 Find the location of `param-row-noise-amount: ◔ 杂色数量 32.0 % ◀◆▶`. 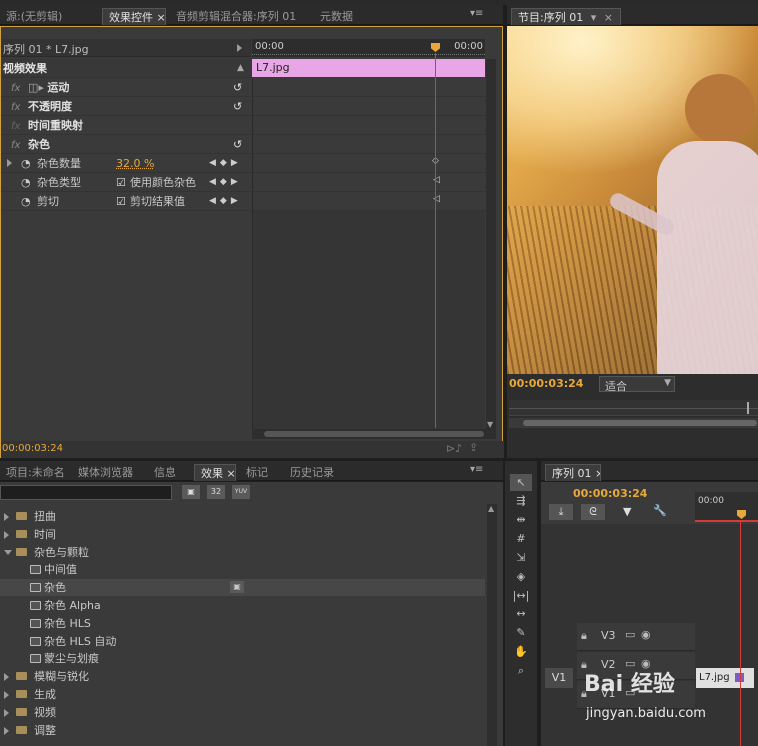

param-row-noise-amount: ◔ 杂色数量 32.0 % ◀◆▶ is located at coordinates (126, 163).